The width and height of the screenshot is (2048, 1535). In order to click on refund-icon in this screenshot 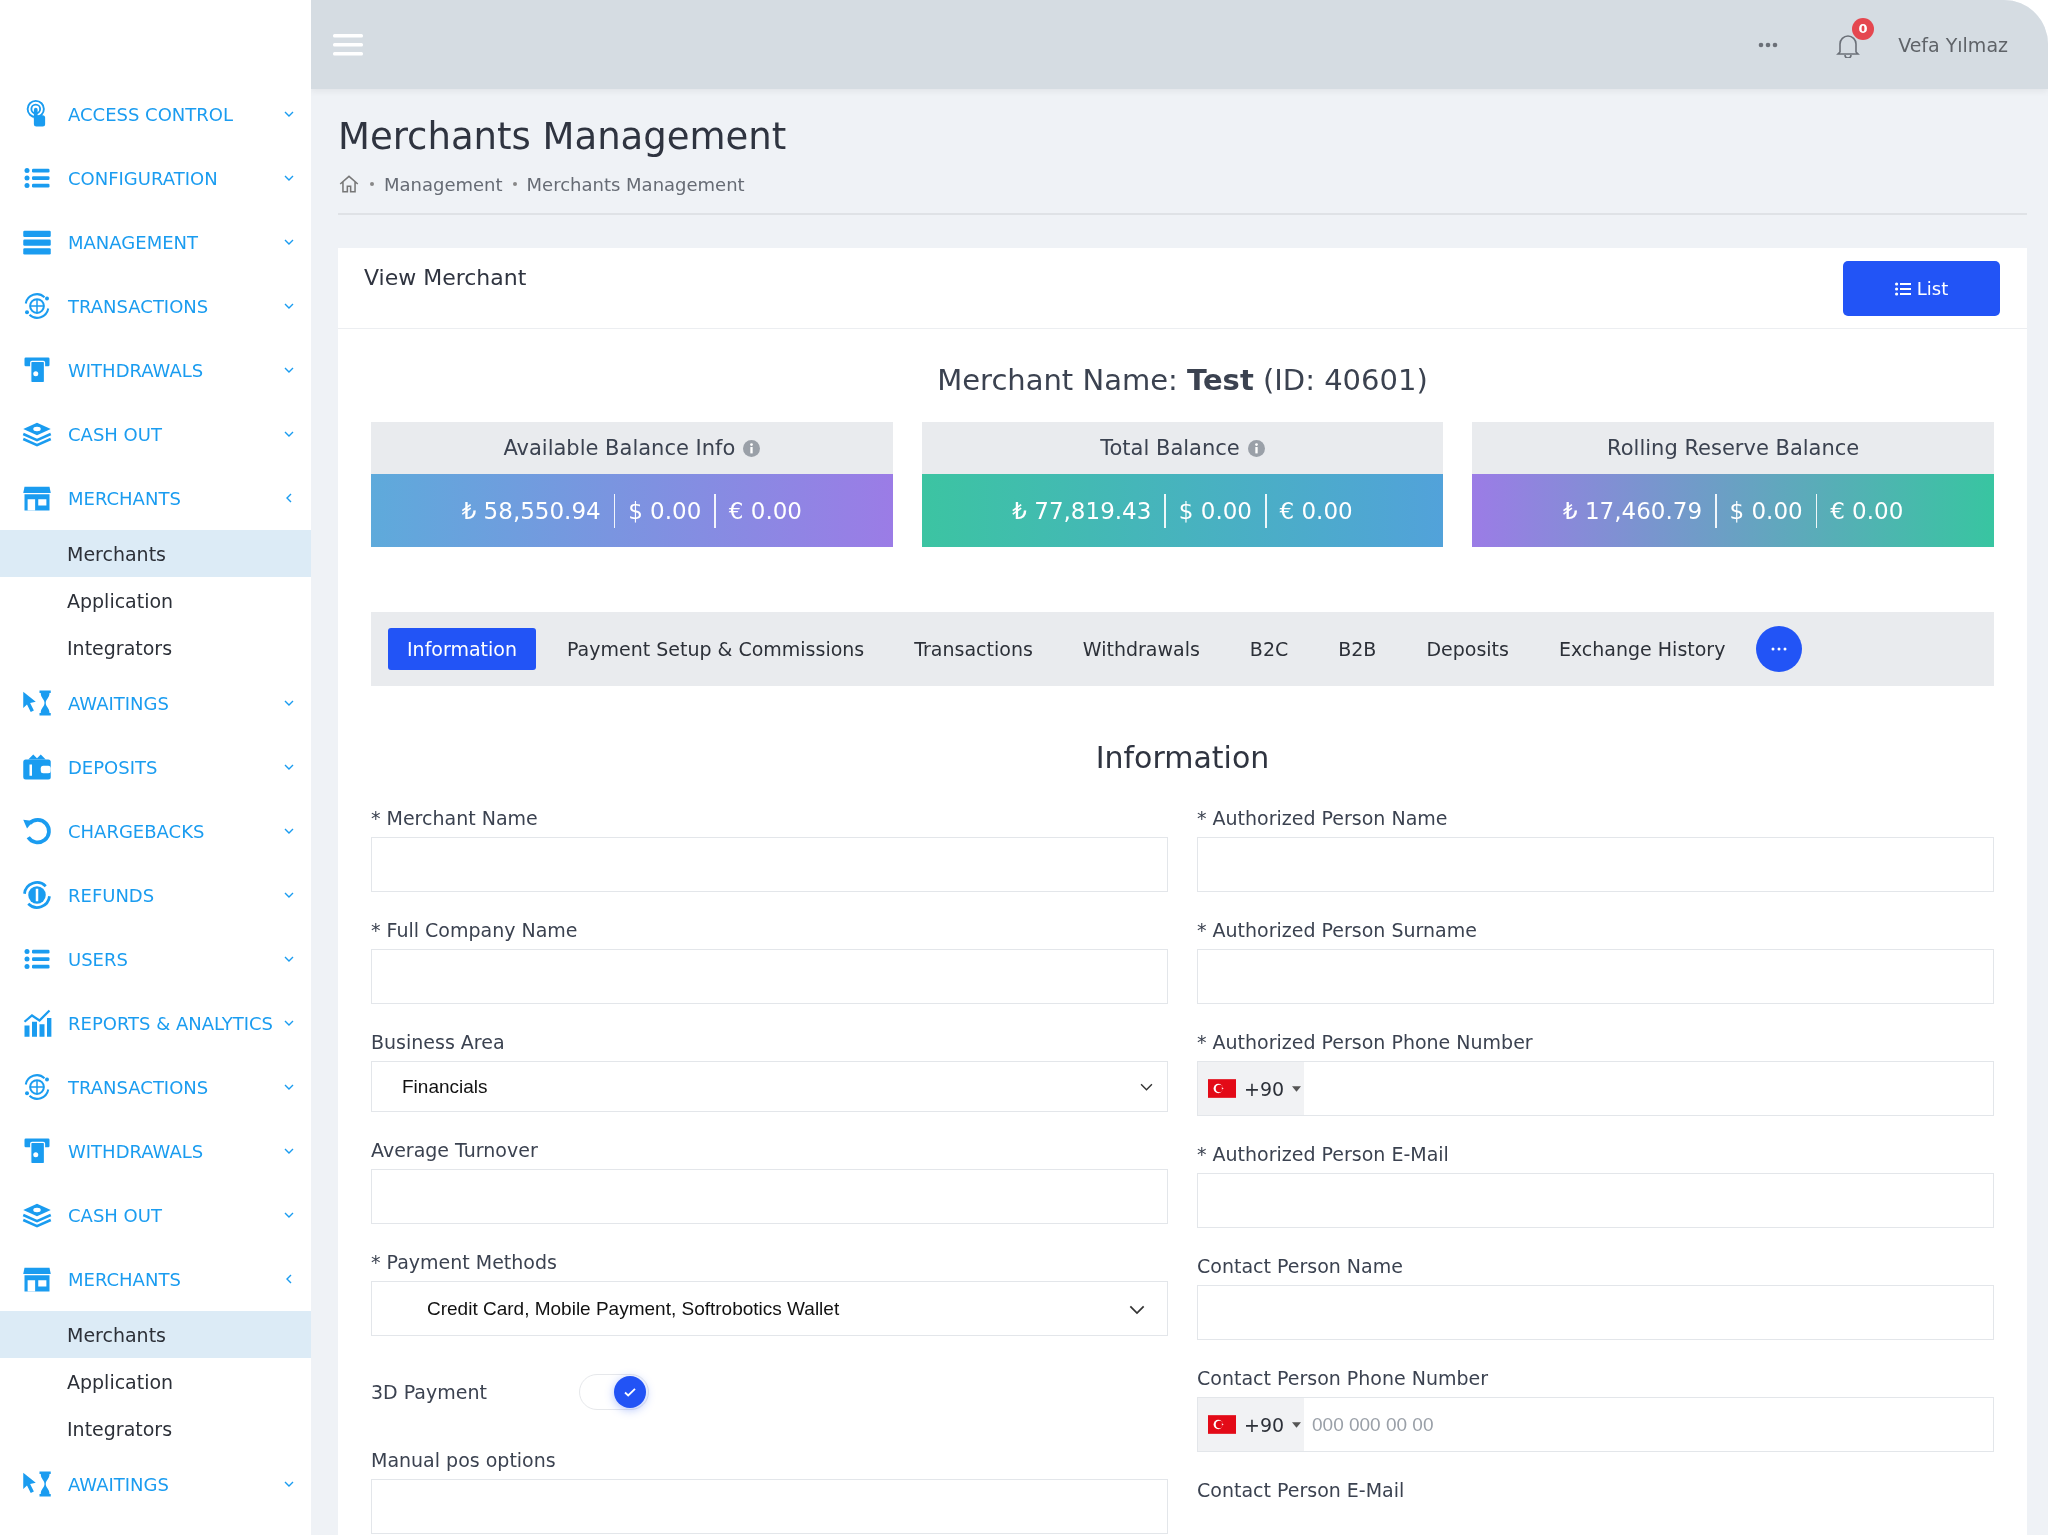, I will do `click(37, 895)`.